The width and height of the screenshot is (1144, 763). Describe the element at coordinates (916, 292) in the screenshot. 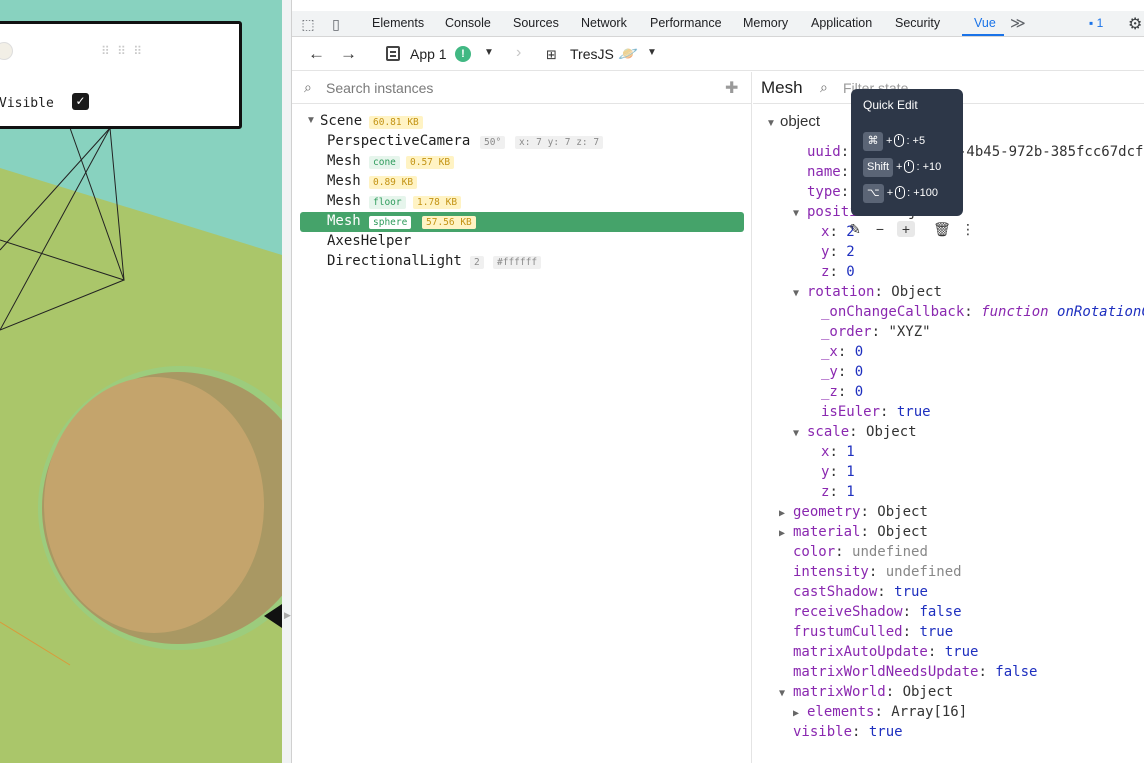

I see `prop-value: Object` at that location.